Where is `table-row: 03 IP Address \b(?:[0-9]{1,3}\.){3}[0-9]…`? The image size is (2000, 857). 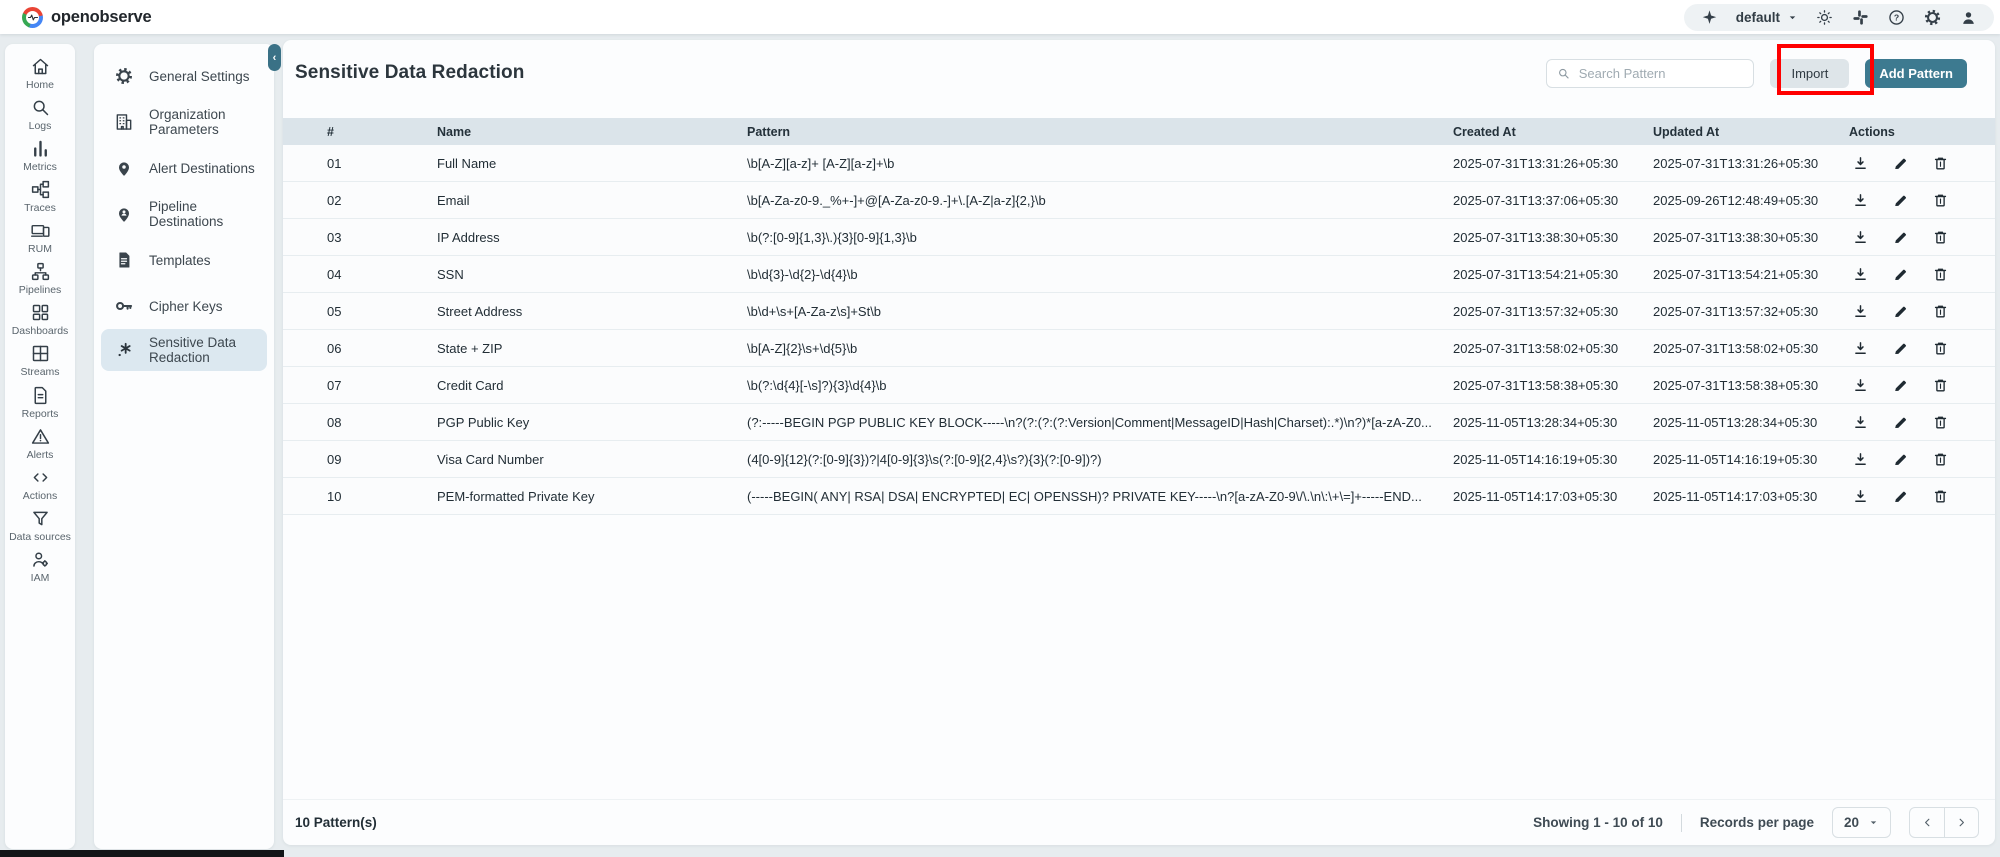
table-row: 03 IP Address \b(?:[0-9]{1,3}\.){3}[0-9]… is located at coordinates (1139, 237).